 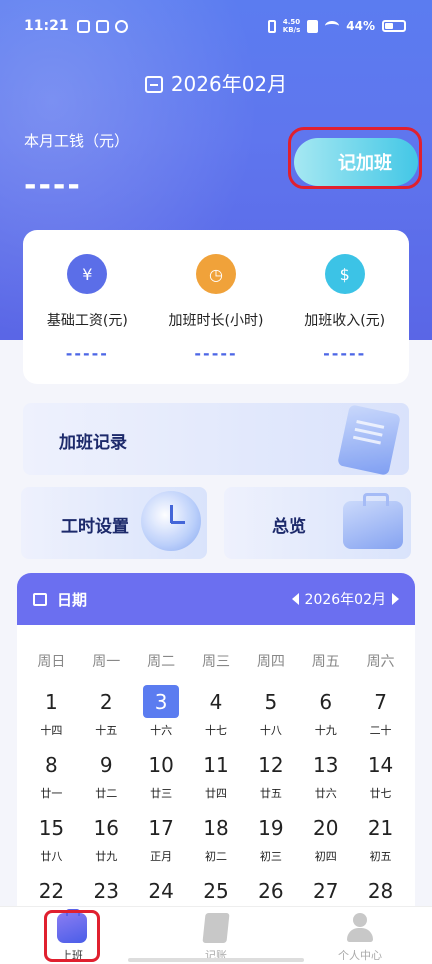 I want to click on day-number: 1, so click(x=51, y=701).